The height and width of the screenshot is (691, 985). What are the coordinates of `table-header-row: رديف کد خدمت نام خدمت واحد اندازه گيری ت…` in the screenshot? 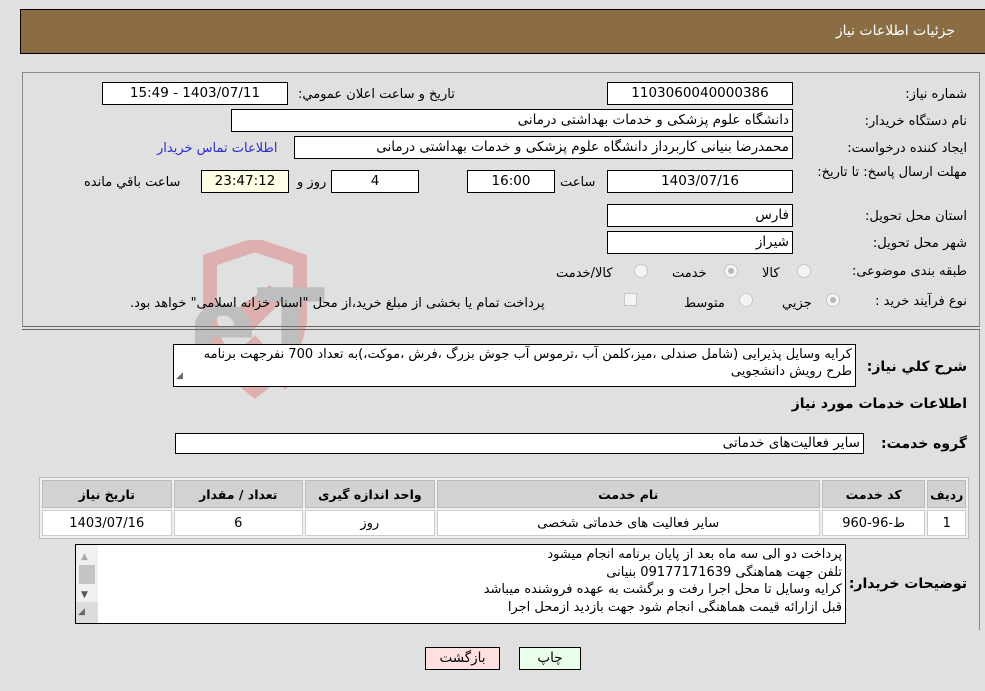 It's located at (504, 494).